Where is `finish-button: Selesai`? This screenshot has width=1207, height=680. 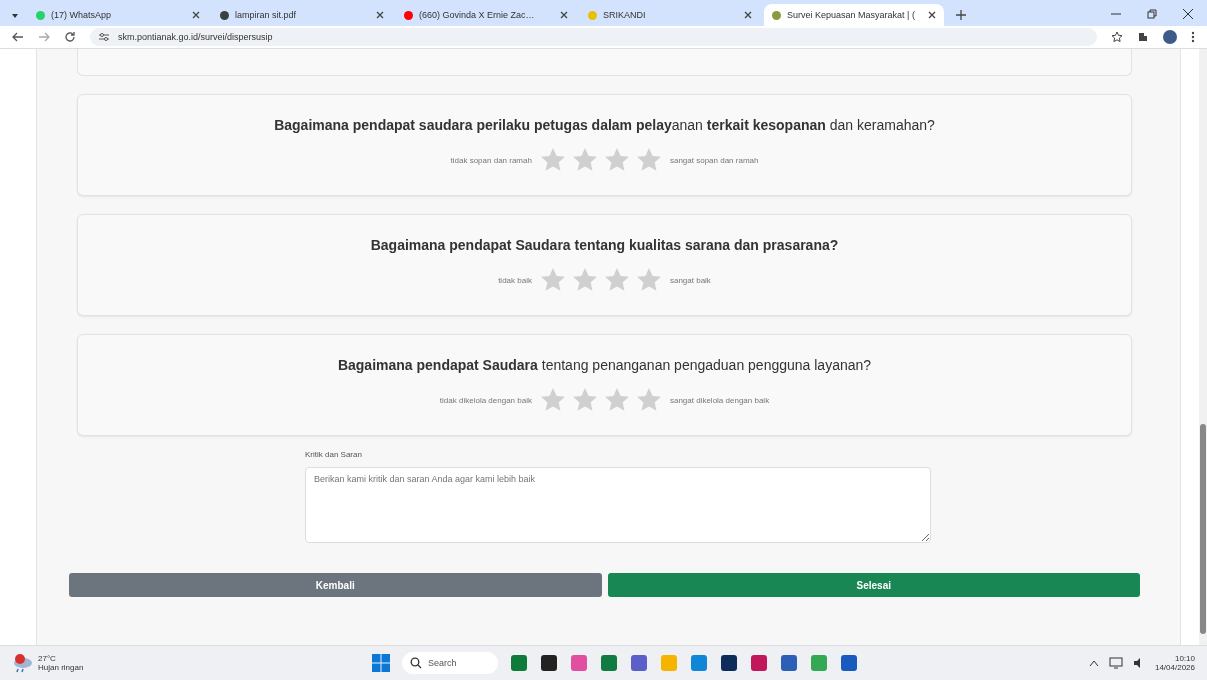 finish-button: Selesai is located at coordinates (873, 585).